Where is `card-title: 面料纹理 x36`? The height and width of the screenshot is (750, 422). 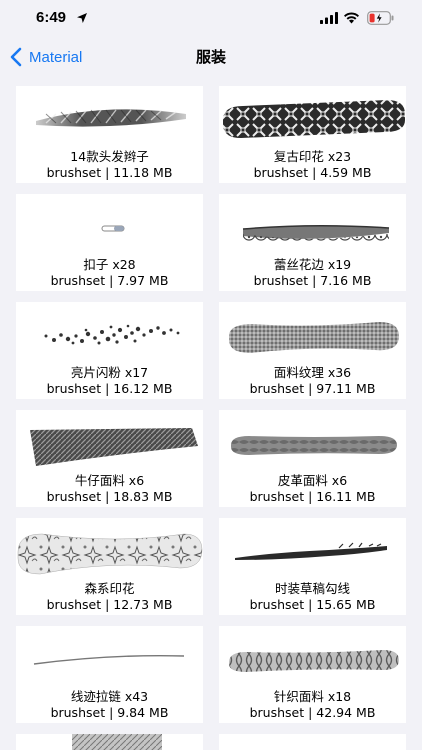 card-title: 面料纹理 x36 is located at coordinates (312, 372).